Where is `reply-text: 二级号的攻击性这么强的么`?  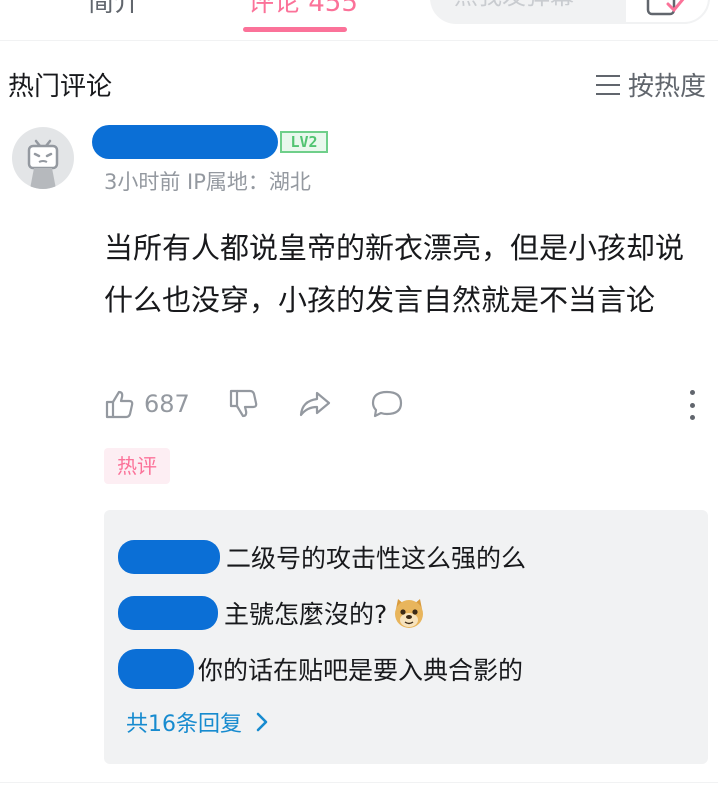
reply-text: 二级号的攻击性这么强的么 is located at coordinates (376, 558).